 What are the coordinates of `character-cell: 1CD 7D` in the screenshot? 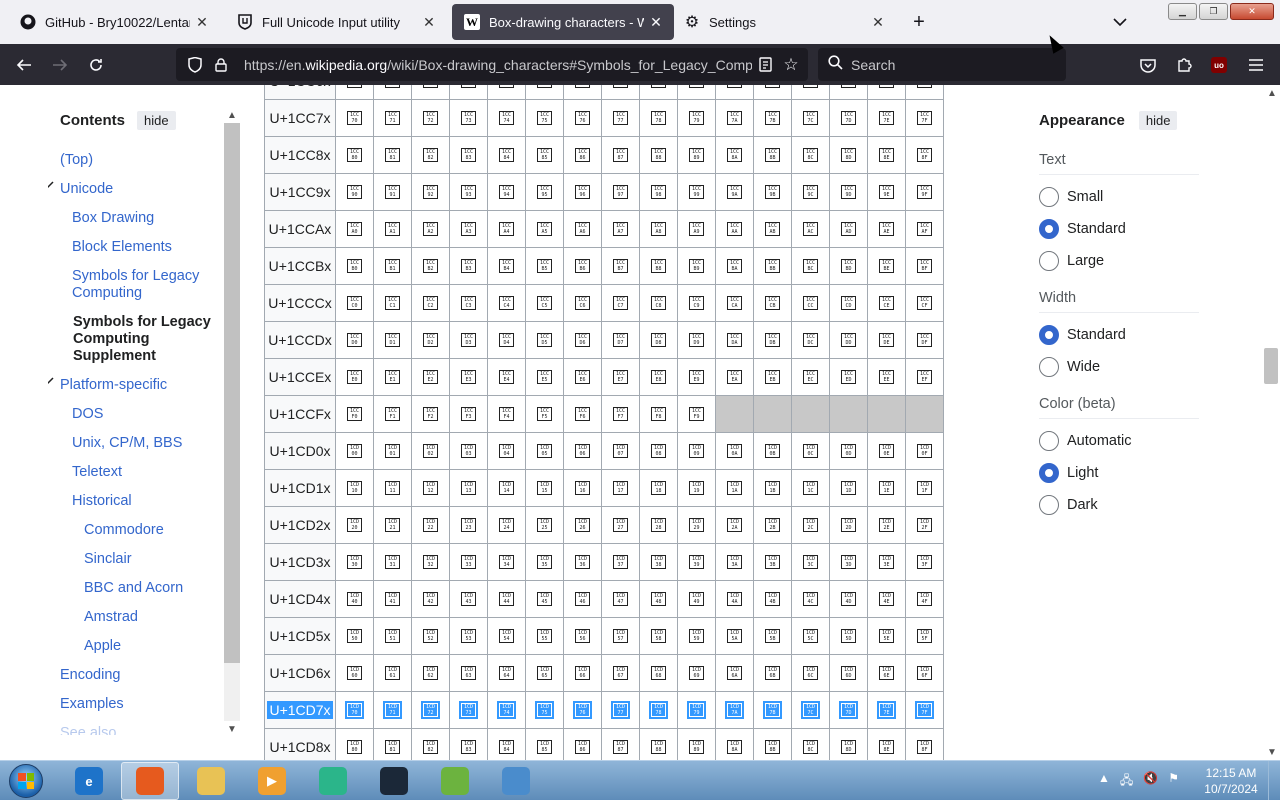 It's located at (848, 710).